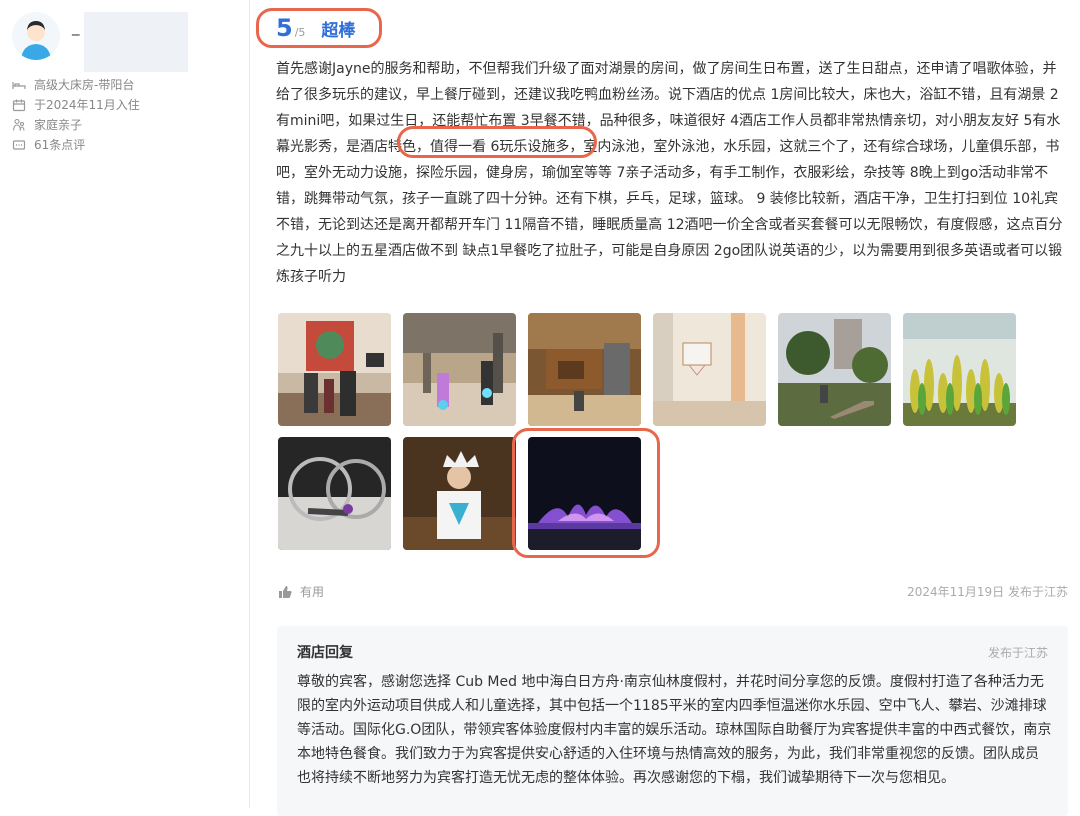  I want to click on thumbs-up-icon, so click(285, 591).